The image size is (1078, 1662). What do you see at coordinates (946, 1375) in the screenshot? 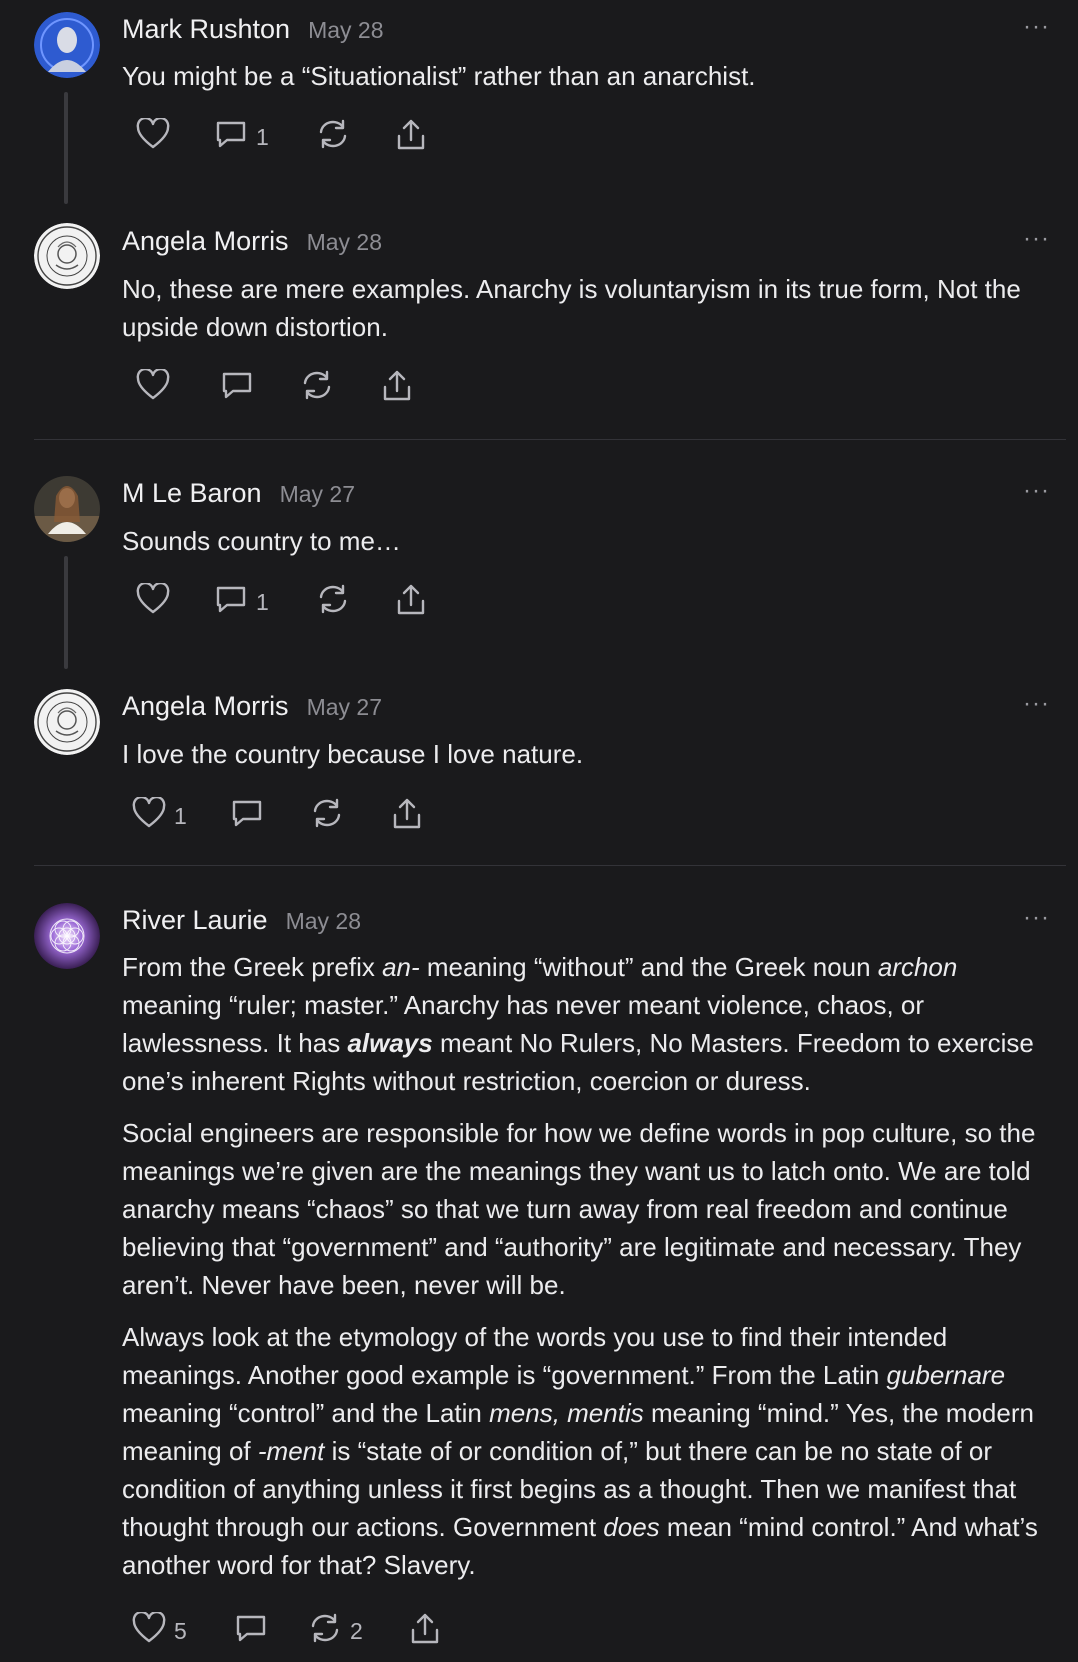
I see `text-run: gubernare` at bounding box center [946, 1375].